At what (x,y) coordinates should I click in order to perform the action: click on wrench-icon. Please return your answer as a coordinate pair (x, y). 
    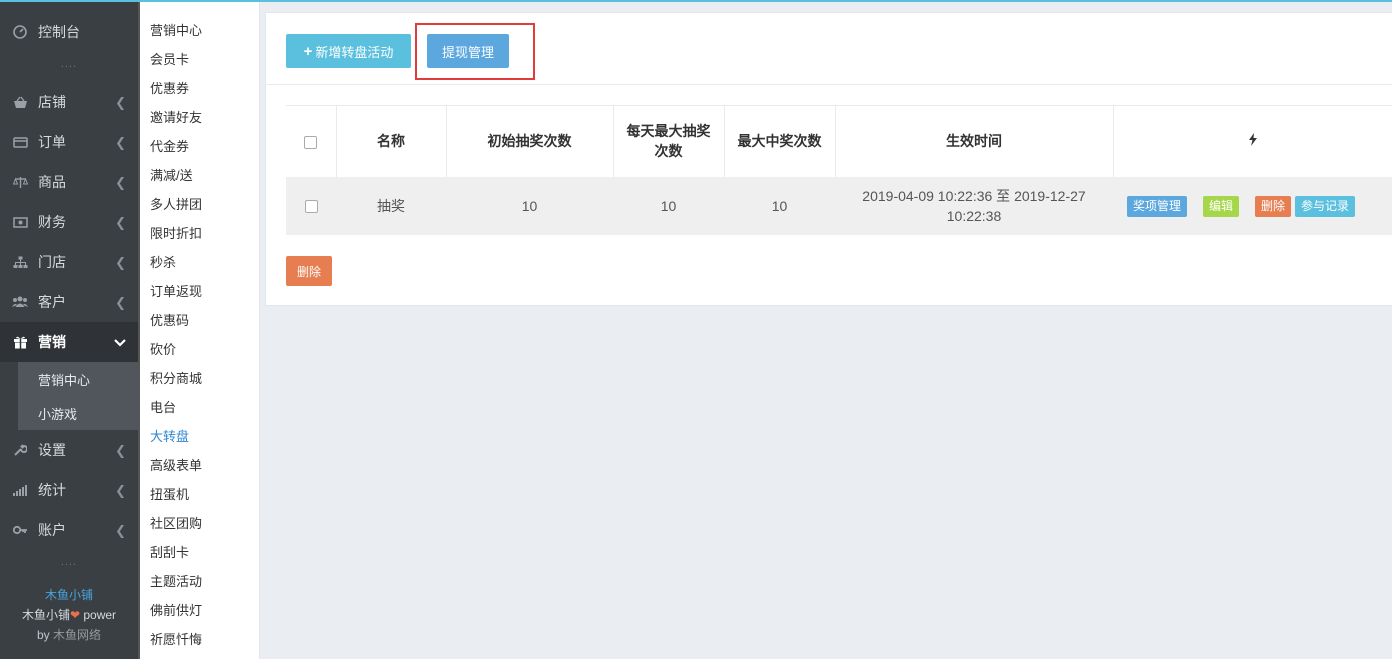
    Looking at the image, I should click on (20, 450).